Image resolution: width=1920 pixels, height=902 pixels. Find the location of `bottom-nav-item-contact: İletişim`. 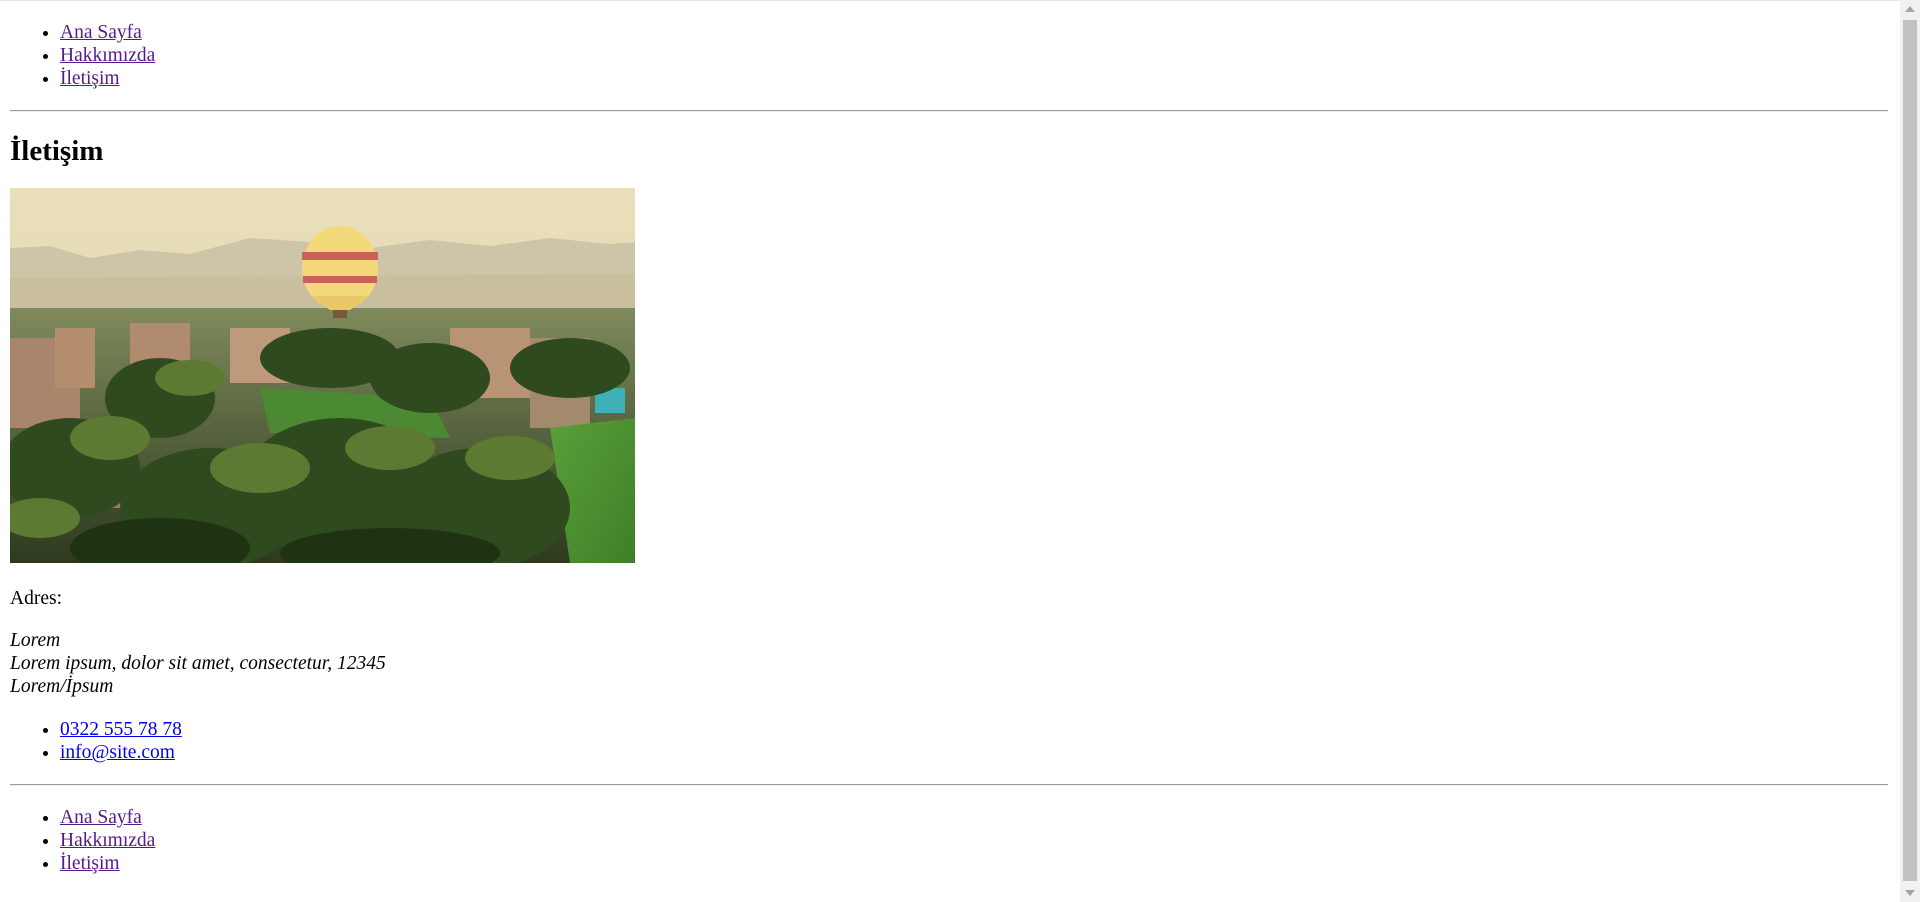

bottom-nav-item-contact: İletişim is located at coordinates (974, 863).